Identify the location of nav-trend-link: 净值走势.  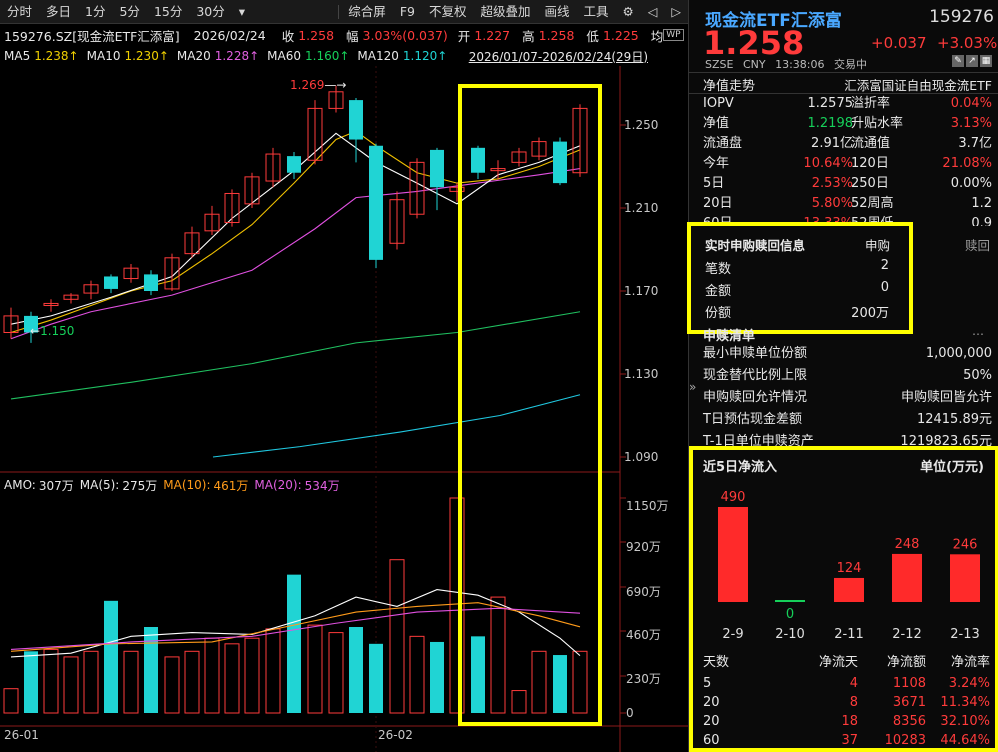
(729, 84).